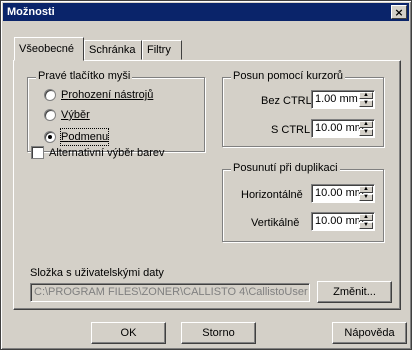 This screenshot has width=412, height=350. Describe the element at coordinates (111, 95) in the screenshot. I see `radio-swap-tools-label: rohození nástrojů` at that location.